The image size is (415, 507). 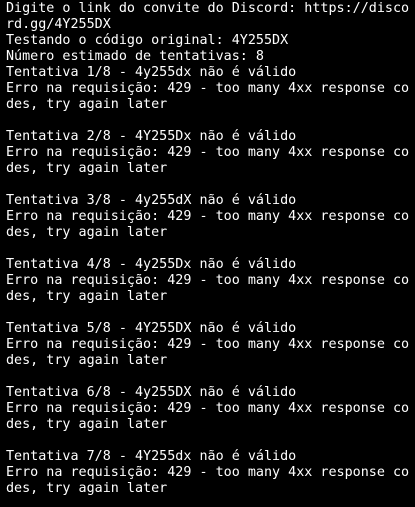 I want to click on terminal-line: Tentativa 4/8 - 4y255Dx não é válido, so click(x=151, y=264).